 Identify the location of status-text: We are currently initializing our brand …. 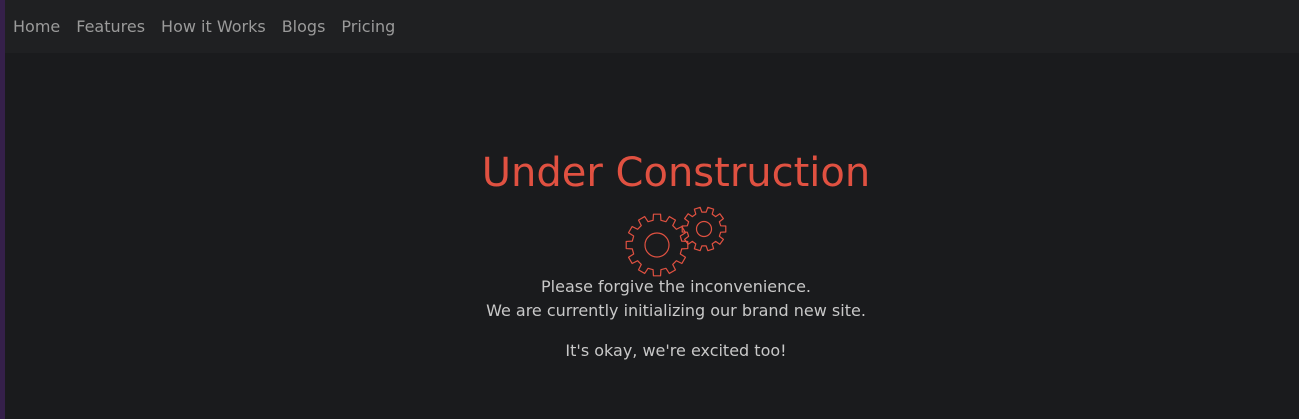
(676, 310).